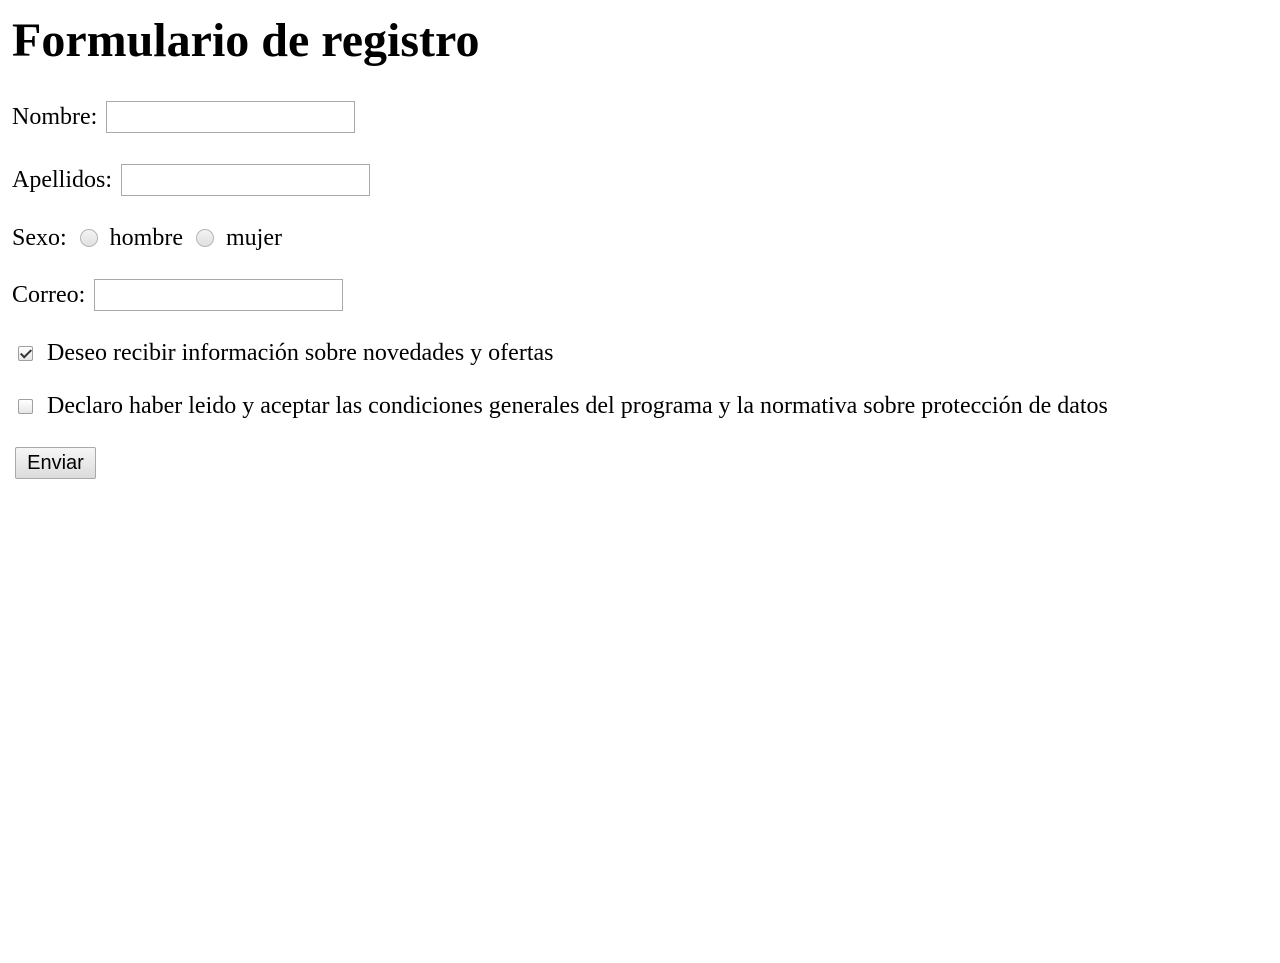  I want to click on apellidos-input, so click(245, 180).